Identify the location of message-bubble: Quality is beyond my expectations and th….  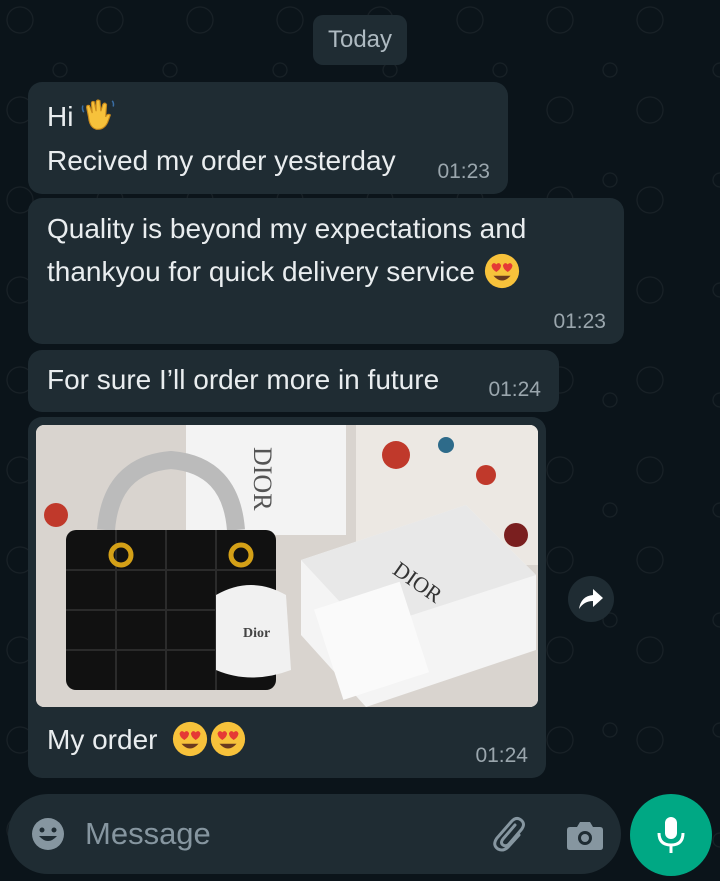
(326, 271).